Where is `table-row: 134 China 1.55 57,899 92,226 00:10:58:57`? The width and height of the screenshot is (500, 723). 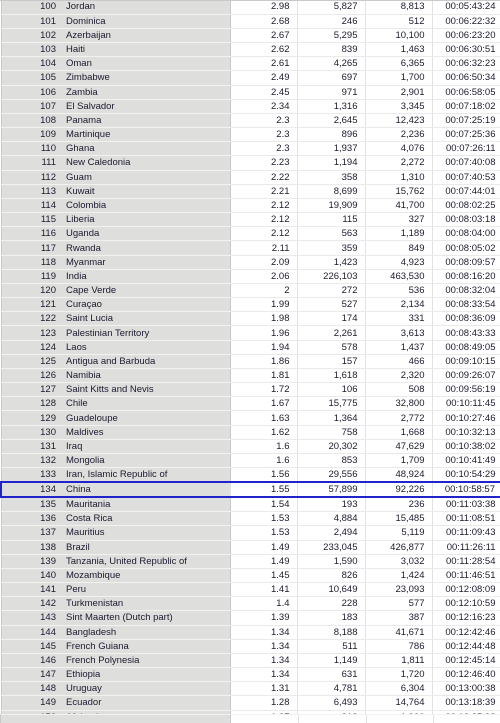
table-row: 134 China 1.55 57,899 92,226 00:10:58:57 is located at coordinates (250, 490).